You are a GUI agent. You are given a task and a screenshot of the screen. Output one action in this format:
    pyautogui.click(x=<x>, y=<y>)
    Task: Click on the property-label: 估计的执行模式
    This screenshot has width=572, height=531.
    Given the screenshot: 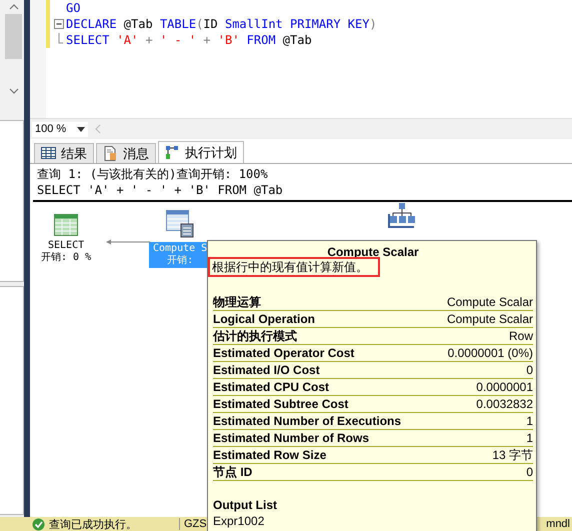 What is the action you would take?
    pyautogui.click(x=255, y=336)
    